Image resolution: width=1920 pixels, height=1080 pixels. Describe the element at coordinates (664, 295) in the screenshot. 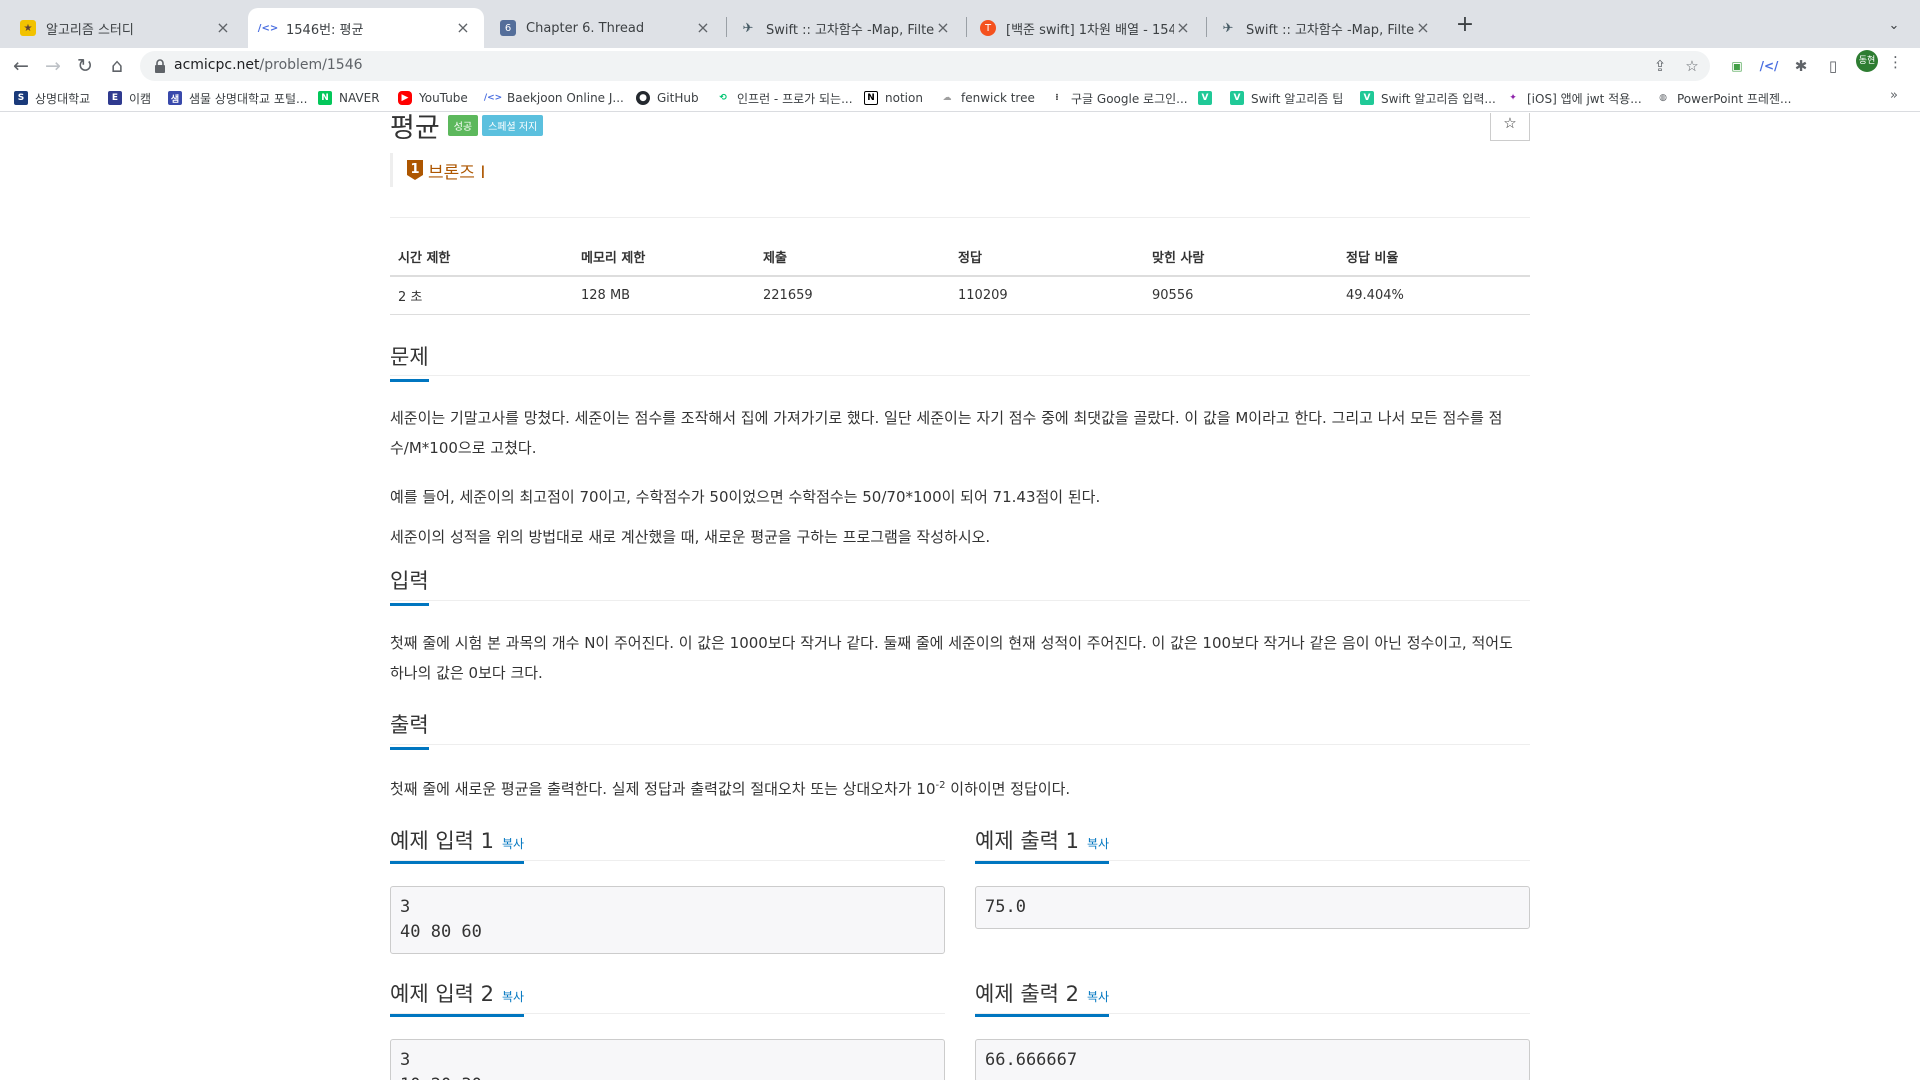

I see `table-cell: 128 MB` at that location.